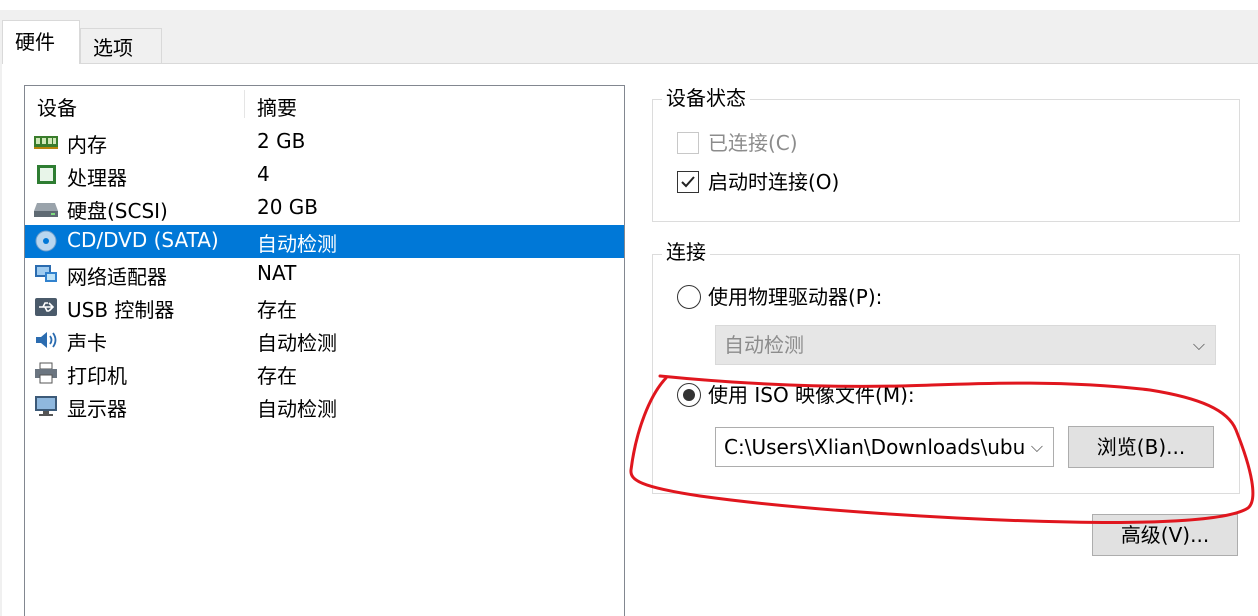 The height and width of the screenshot is (616, 1258). I want to click on column-header-device: 设备, so click(57, 106).